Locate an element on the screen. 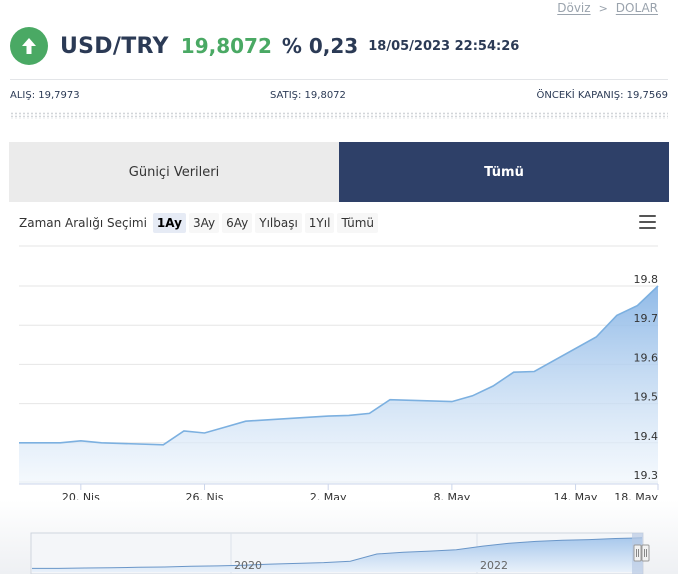 Image resolution: width=678 pixels, height=574 pixels. navigator-label: 2022 is located at coordinates (494, 565).